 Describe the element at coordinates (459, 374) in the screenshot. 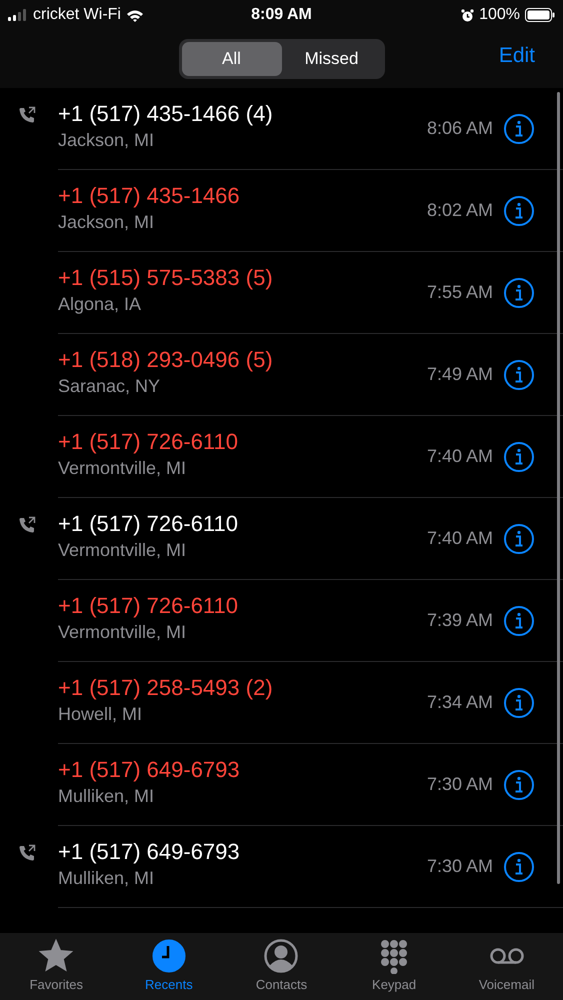

I see `call-time: 7:49 AM` at that location.